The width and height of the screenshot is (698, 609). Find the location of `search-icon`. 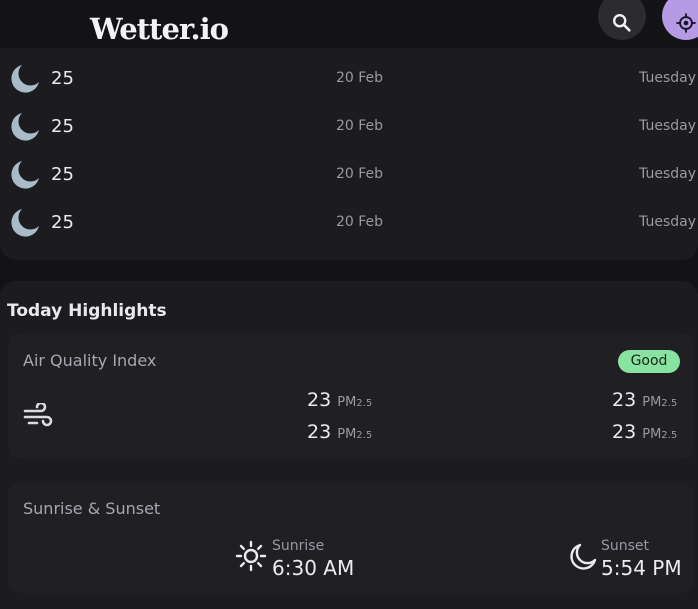

search-icon is located at coordinates (622, 23).